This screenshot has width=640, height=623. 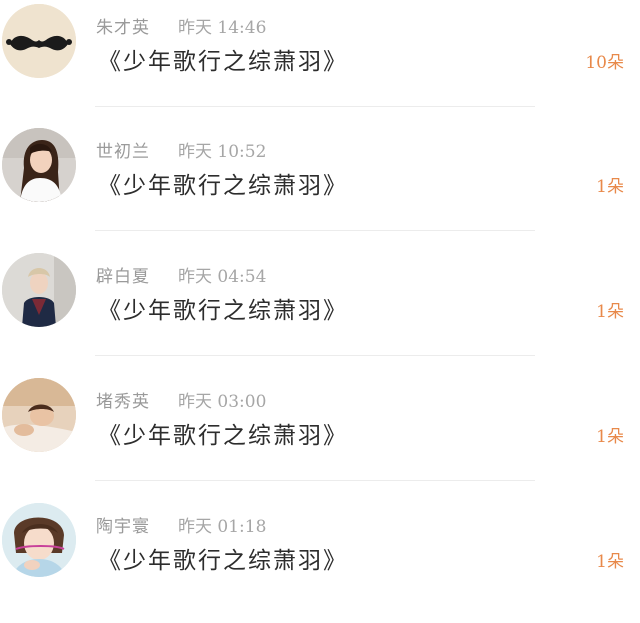 I want to click on user-name: 辟白夏, so click(x=123, y=274).